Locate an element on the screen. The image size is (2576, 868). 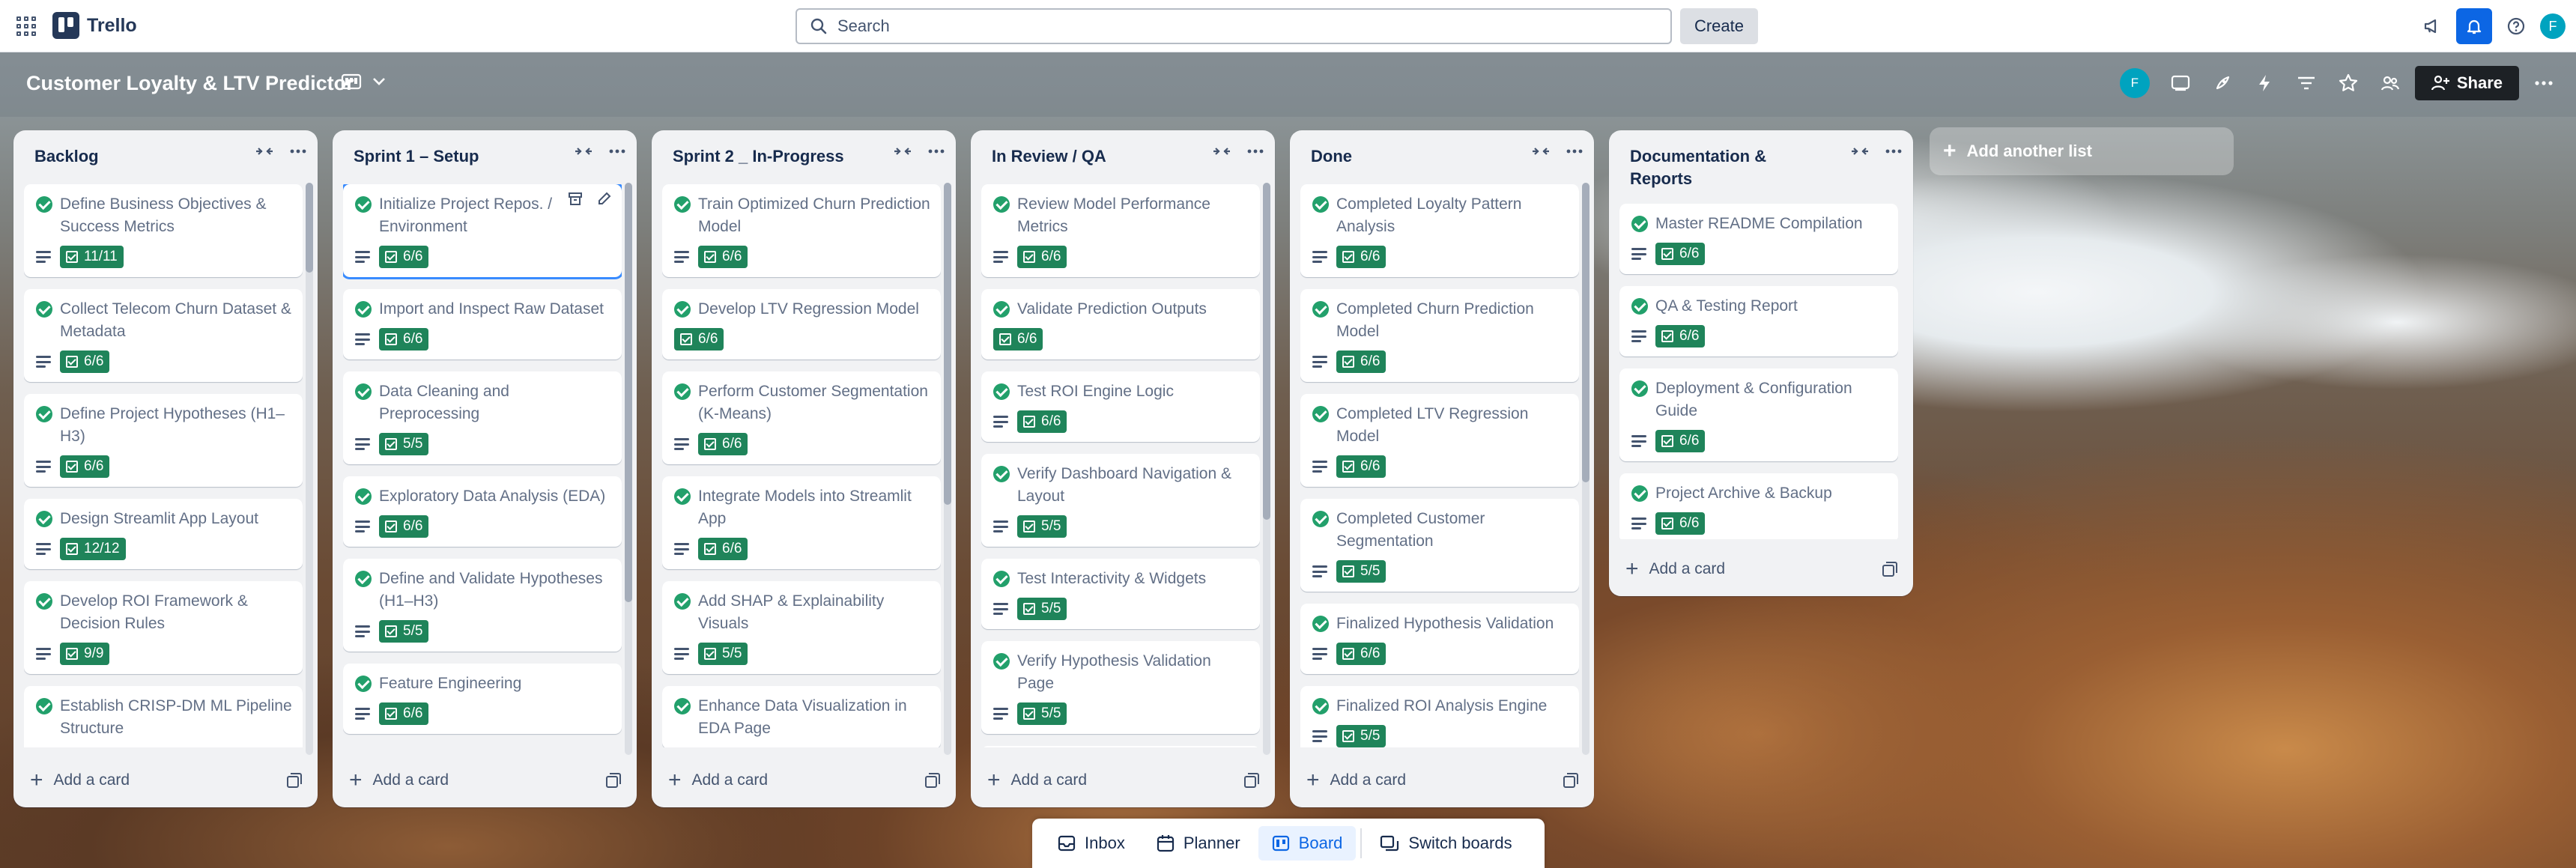
card: Verify Dashboard Navigation & Layout 5/5 is located at coordinates (1120, 500).